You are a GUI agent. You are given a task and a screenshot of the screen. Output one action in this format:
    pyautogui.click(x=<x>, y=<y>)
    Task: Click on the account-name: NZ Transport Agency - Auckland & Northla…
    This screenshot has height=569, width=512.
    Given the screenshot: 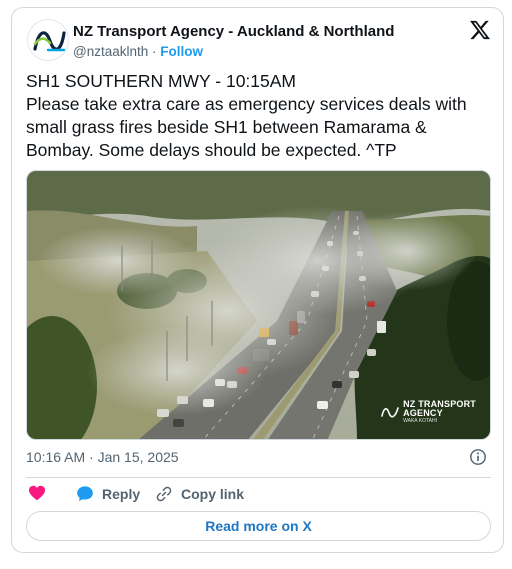 What is the action you would take?
    pyautogui.click(x=233, y=31)
    